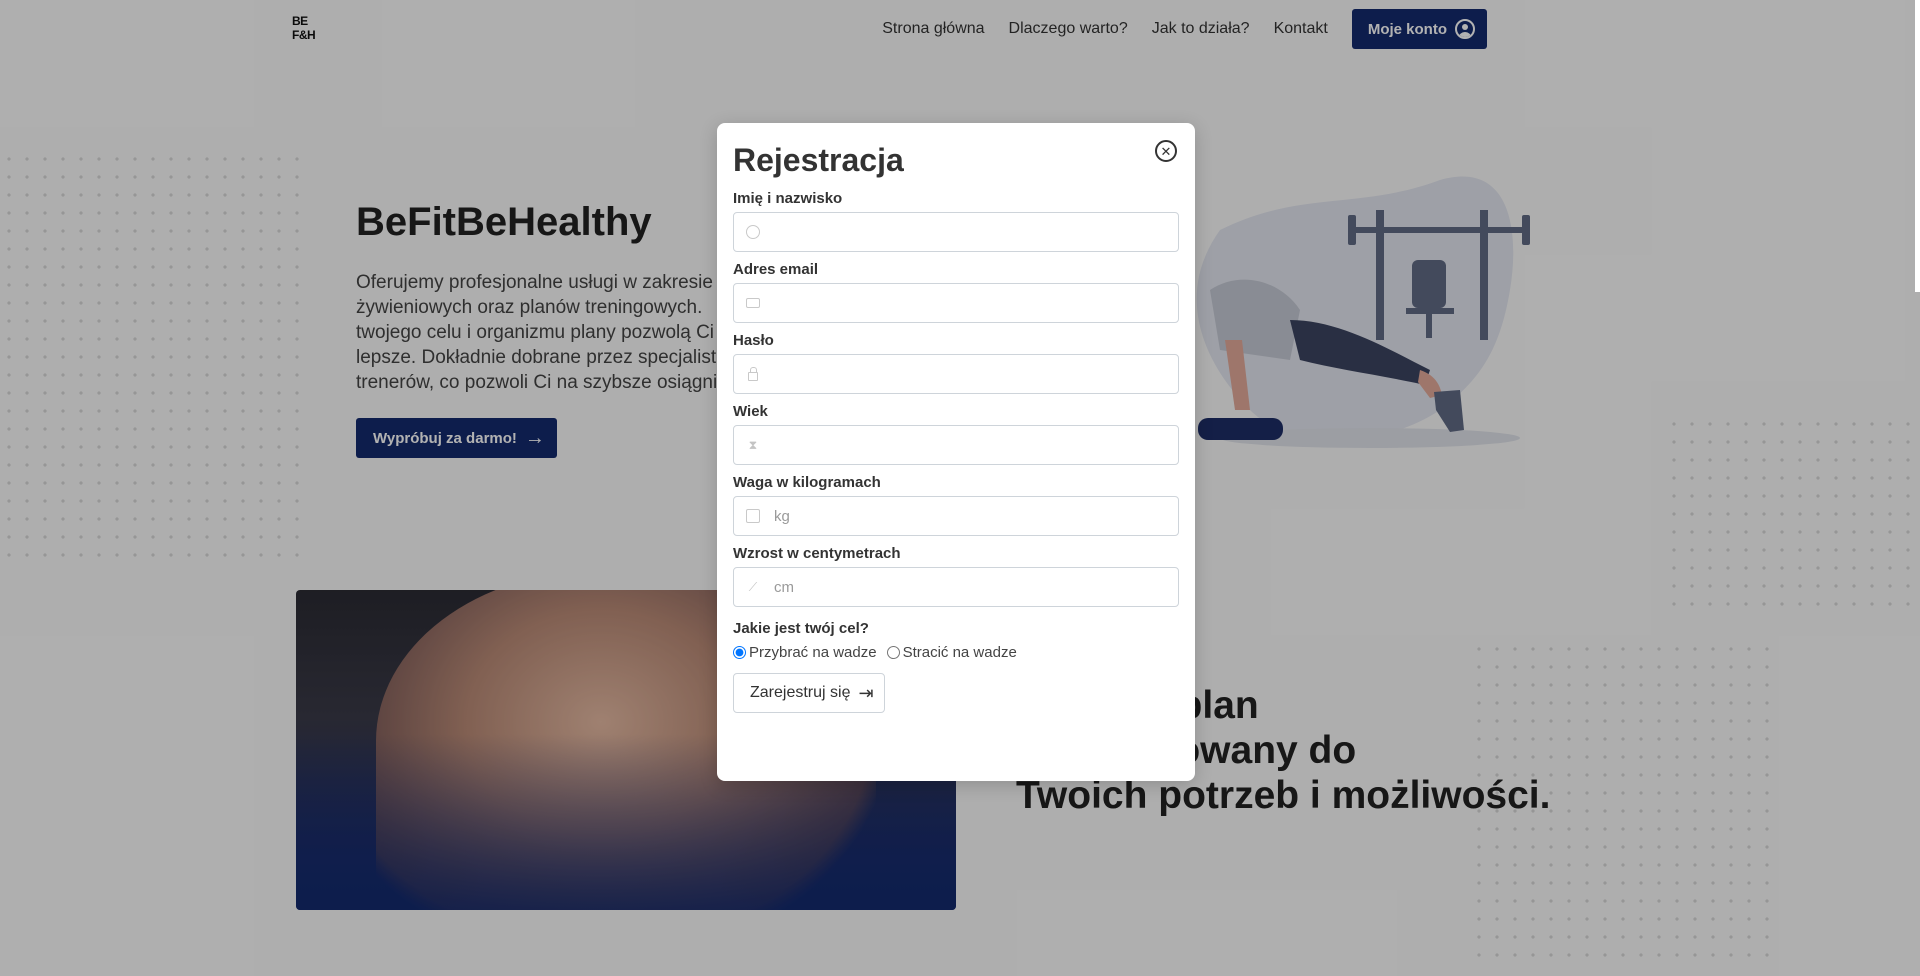 Image resolution: width=1920 pixels, height=976 pixels. What do you see at coordinates (788, 198) in the screenshot?
I see `full-name-label: Imię i nazwisko` at bounding box center [788, 198].